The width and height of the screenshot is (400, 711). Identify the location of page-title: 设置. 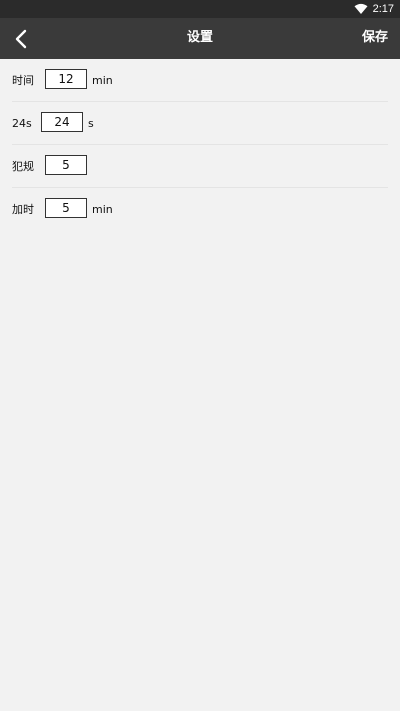
(199, 37).